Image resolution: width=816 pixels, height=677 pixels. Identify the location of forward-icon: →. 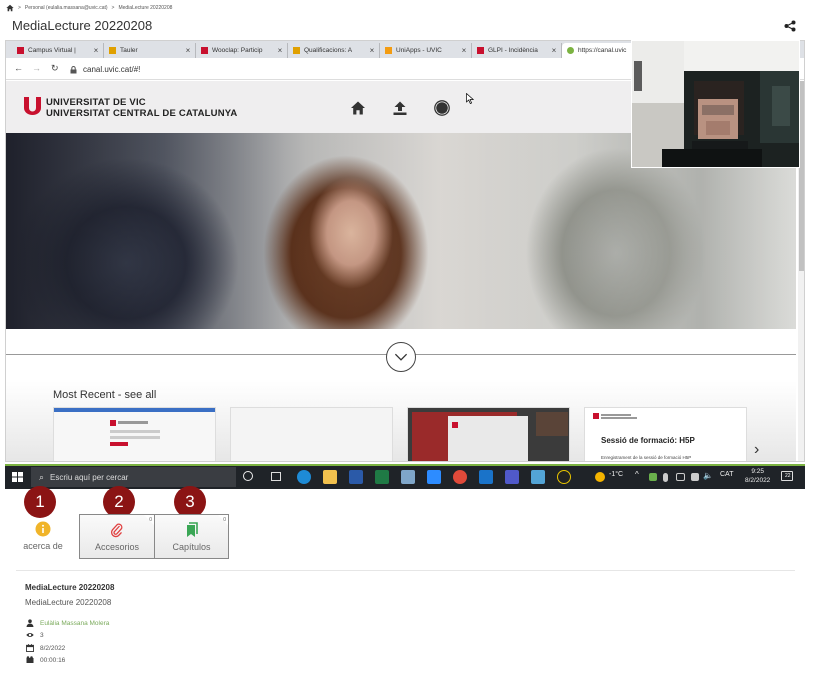
(36, 68).